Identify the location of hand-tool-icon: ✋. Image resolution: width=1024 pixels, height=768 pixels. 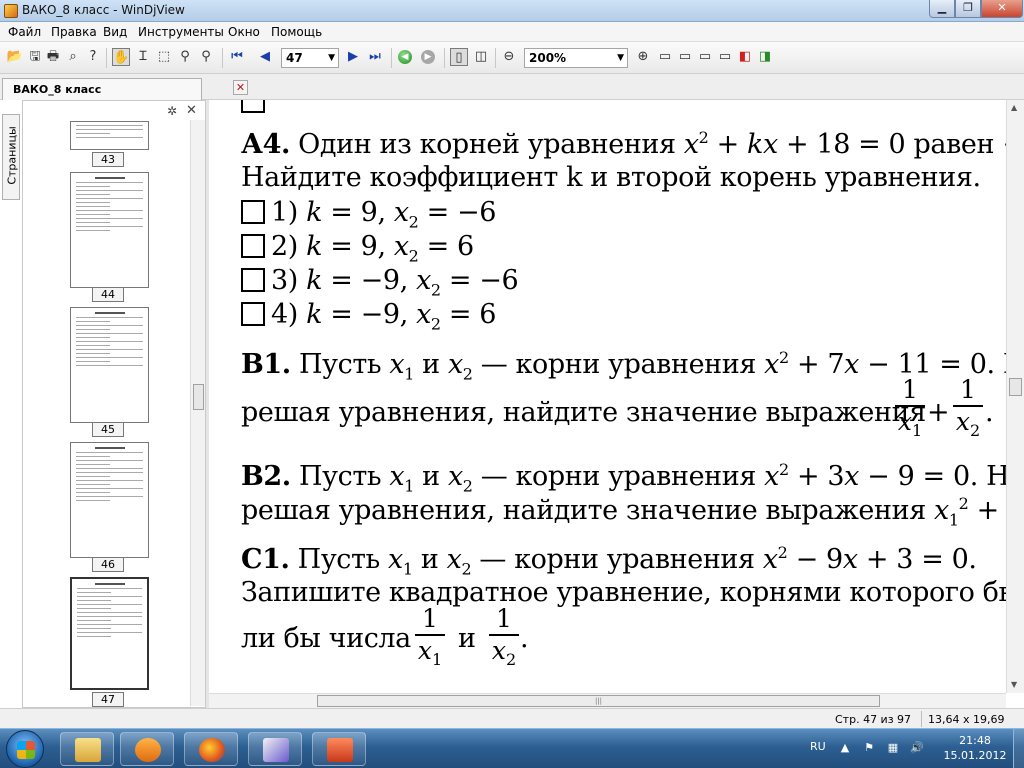
(121, 57).